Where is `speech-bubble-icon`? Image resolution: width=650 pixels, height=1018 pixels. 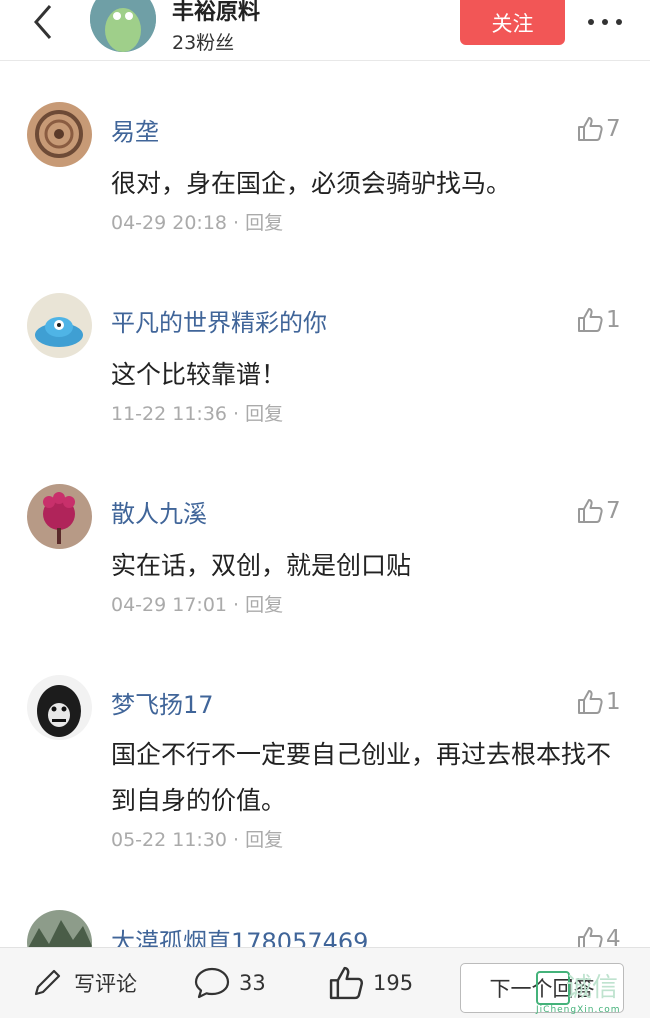 speech-bubble-icon is located at coordinates (212, 983).